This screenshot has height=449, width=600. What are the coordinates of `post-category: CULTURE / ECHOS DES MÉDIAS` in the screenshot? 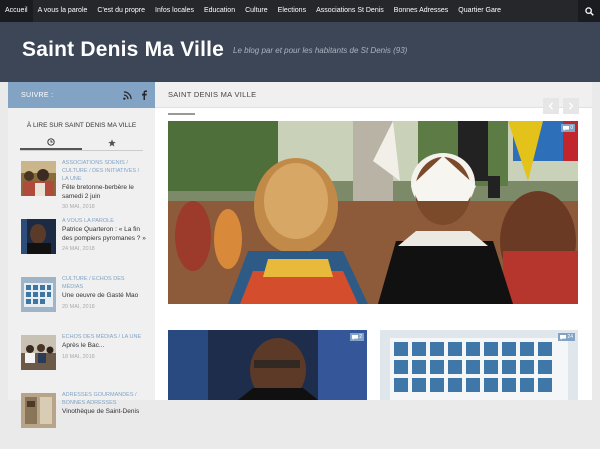 It's located at (104, 283).